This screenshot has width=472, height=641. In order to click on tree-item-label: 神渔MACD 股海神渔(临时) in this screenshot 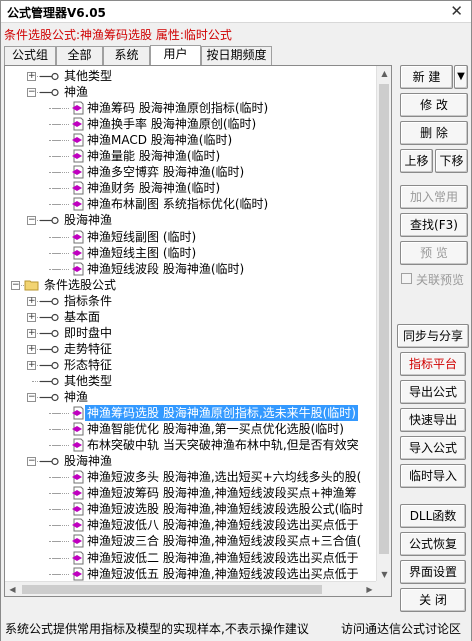, I will do `click(159, 140)`.